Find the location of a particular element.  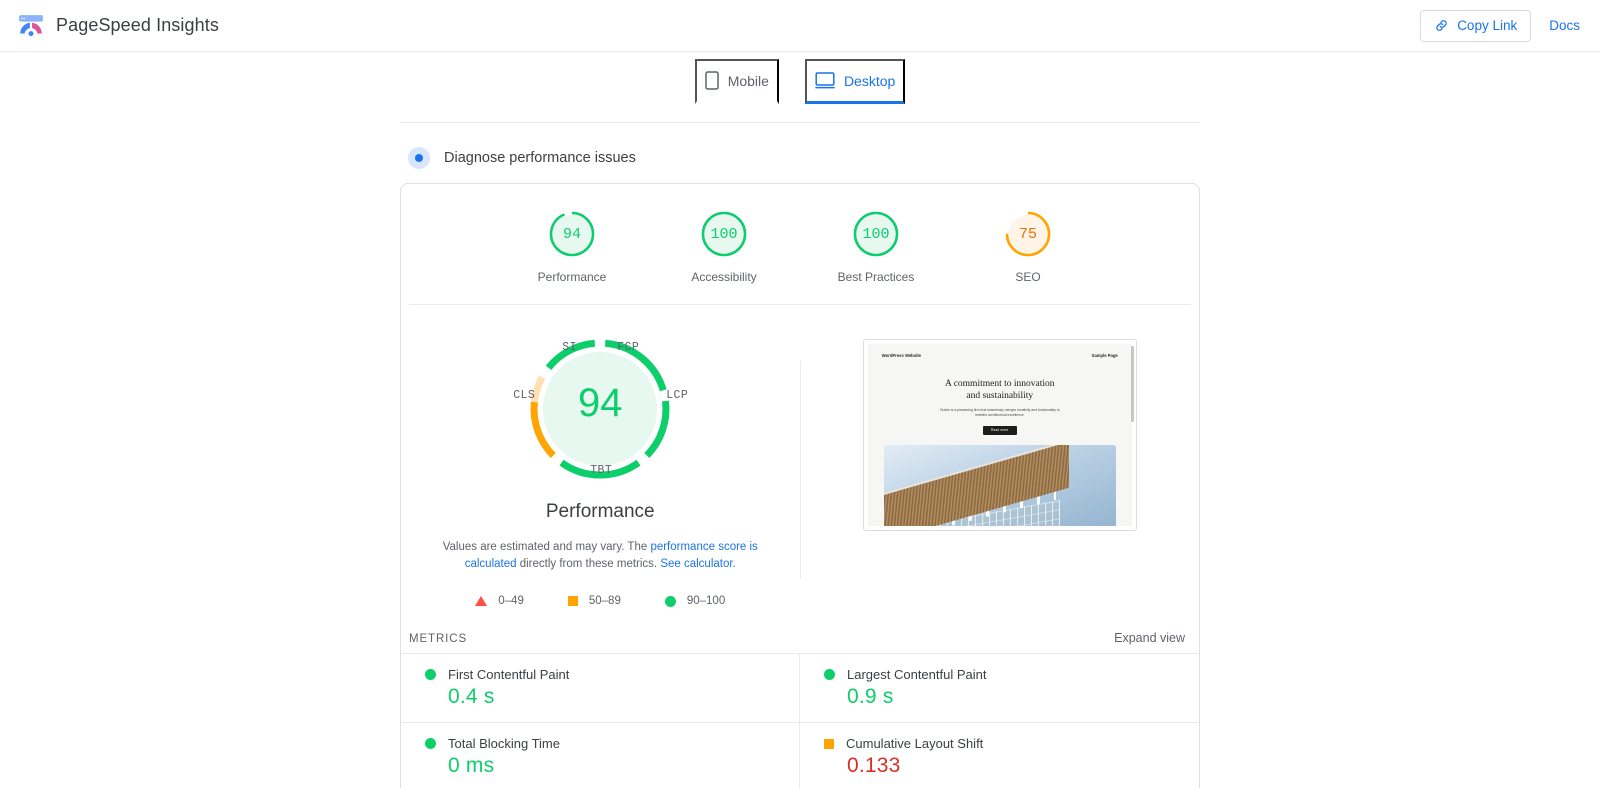

diagnose-label: Diagnose performance issues is located at coordinates (540, 158).